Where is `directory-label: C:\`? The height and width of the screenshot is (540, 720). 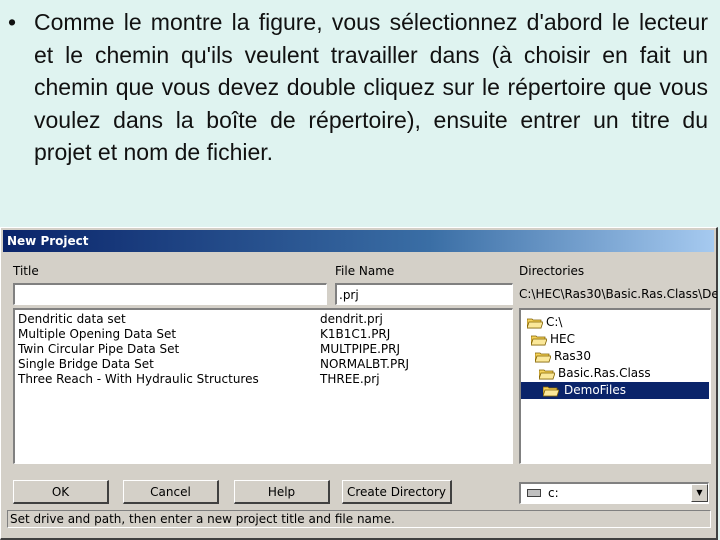
directory-label: C:\ is located at coordinates (554, 322).